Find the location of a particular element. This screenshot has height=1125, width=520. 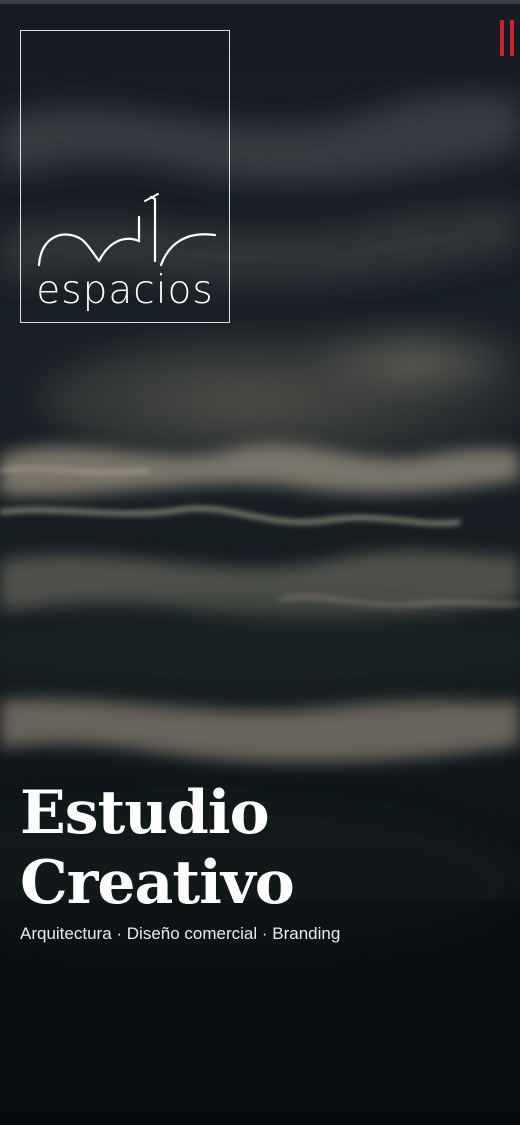

brand-logo: espacios is located at coordinates (125, 176).